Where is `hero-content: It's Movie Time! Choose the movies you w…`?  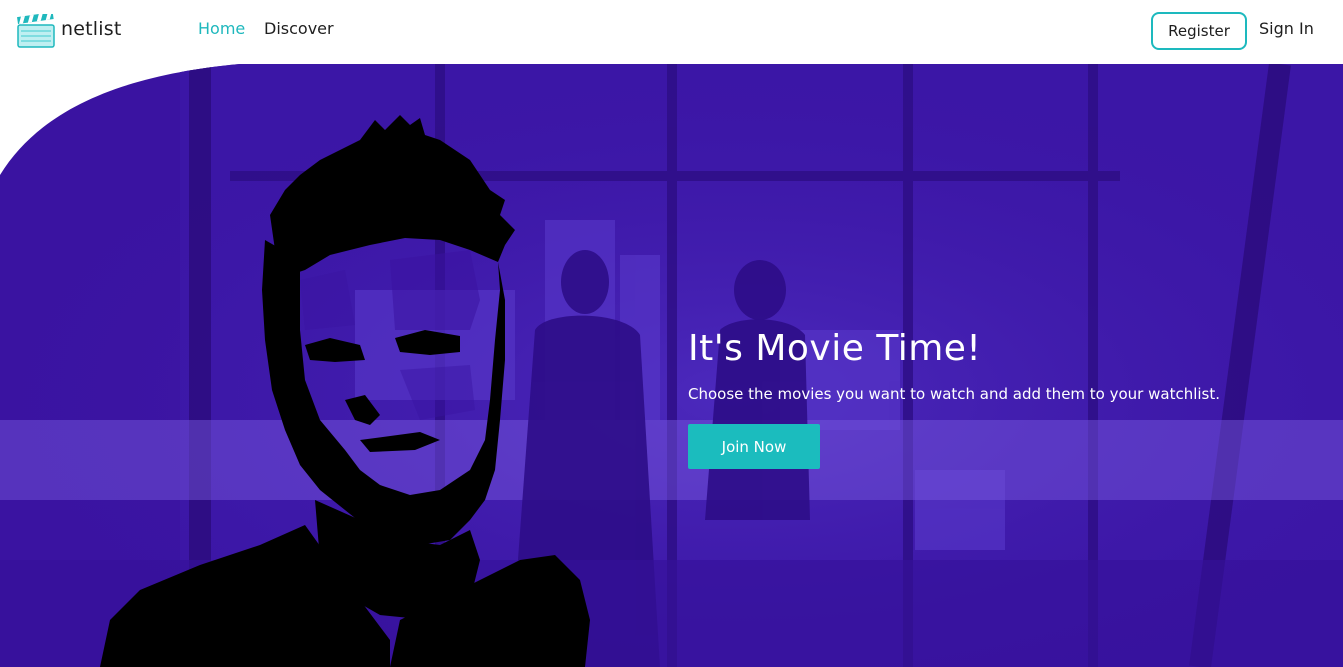 hero-content: It's Movie Time! Choose the movies you w… is located at coordinates (988, 397).